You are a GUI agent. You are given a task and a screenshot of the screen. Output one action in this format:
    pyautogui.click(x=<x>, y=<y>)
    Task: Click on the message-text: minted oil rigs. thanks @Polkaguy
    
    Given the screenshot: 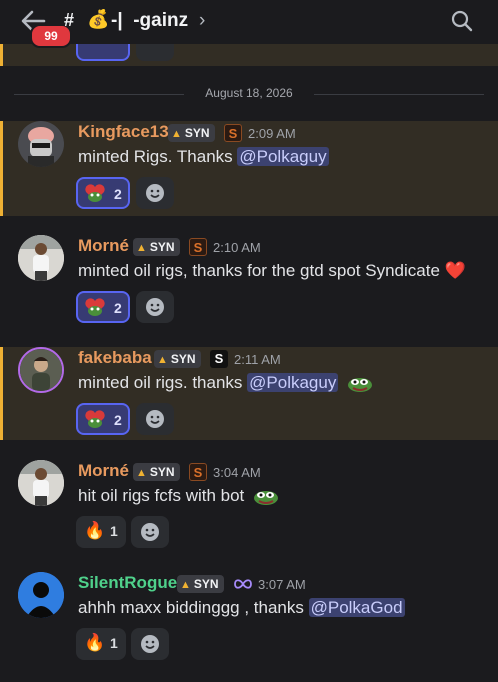 What is the action you would take?
    pyautogui.click(x=225, y=383)
    